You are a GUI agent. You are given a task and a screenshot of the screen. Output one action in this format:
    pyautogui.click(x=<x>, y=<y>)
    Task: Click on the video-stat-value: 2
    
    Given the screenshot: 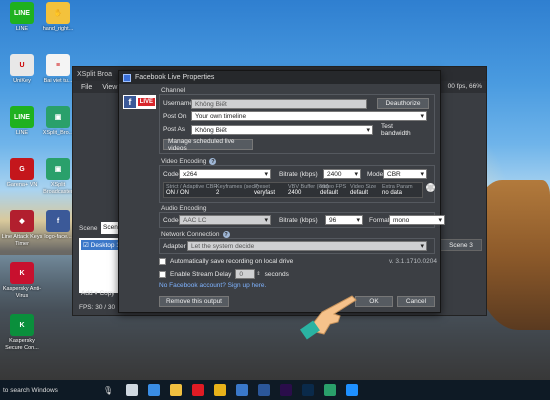 What is the action you would take?
    pyautogui.click(x=218, y=193)
    